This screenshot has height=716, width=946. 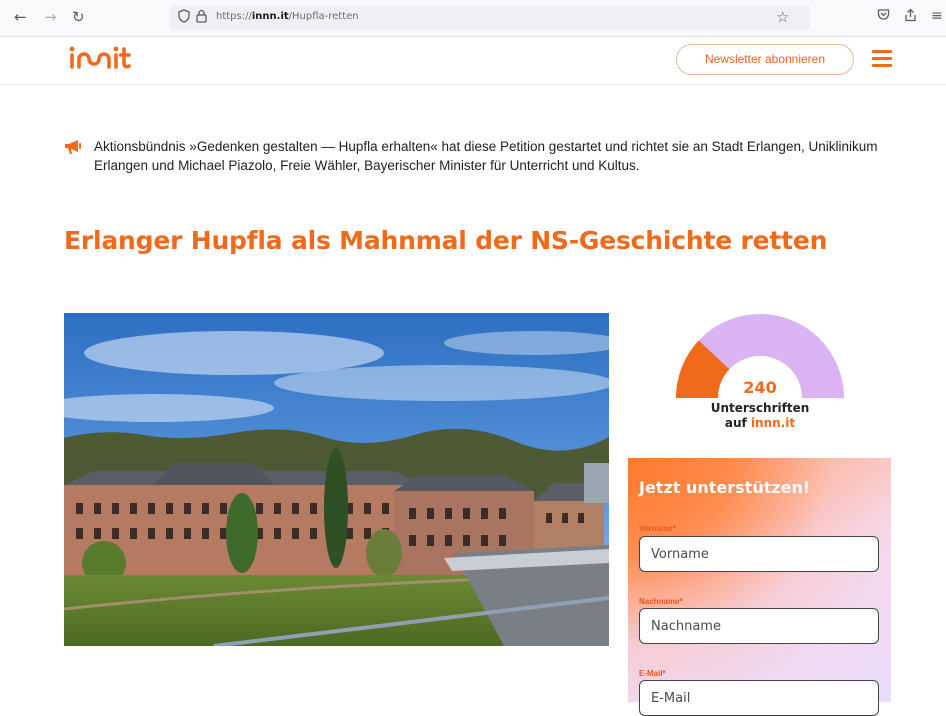 I want to click on url-text: https://innn.it/Hupfla-retten, so click(x=287, y=16).